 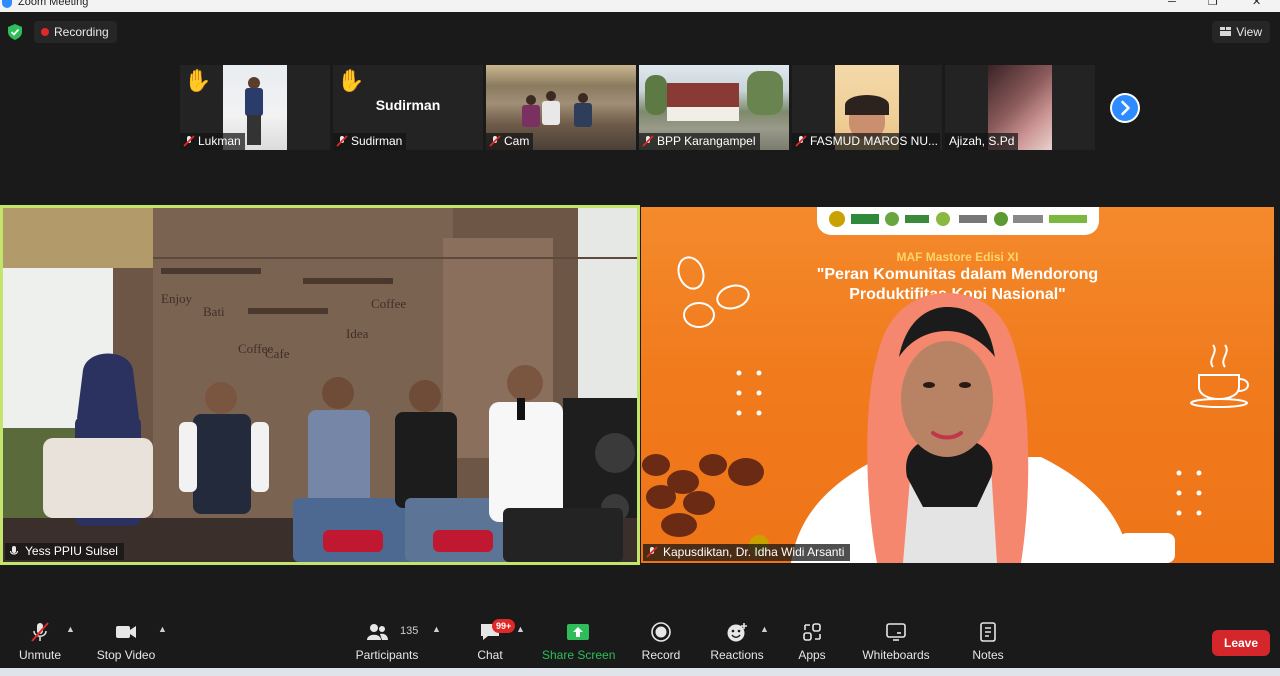 I want to click on chevron-right-icon, so click(x=1125, y=108).